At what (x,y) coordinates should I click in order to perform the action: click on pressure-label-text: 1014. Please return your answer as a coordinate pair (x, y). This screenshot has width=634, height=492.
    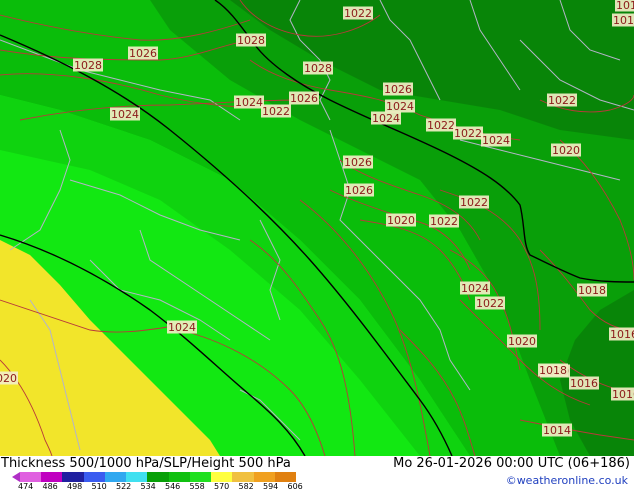
    Looking at the image, I should click on (557, 430).